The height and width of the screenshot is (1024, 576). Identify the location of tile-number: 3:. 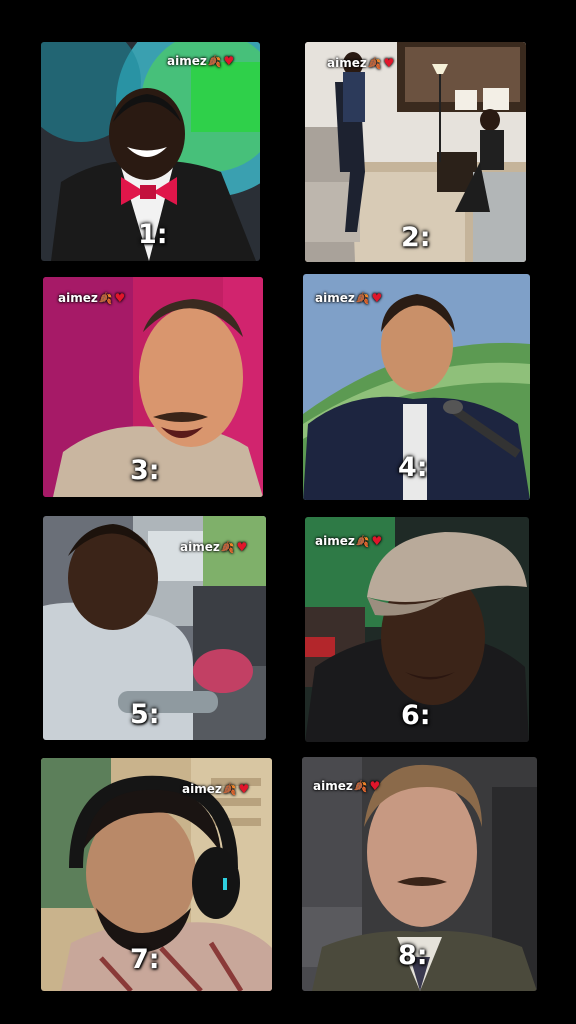
(145, 470).